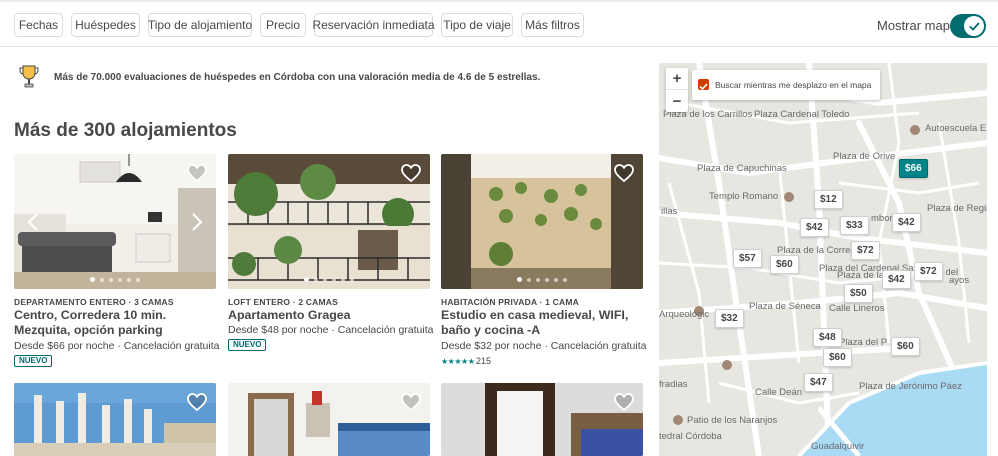 This screenshot has width=998, height=456. Describe the element at coordinates (33, 222) in the screenshot. I see `previous-photo-icon` at that location.